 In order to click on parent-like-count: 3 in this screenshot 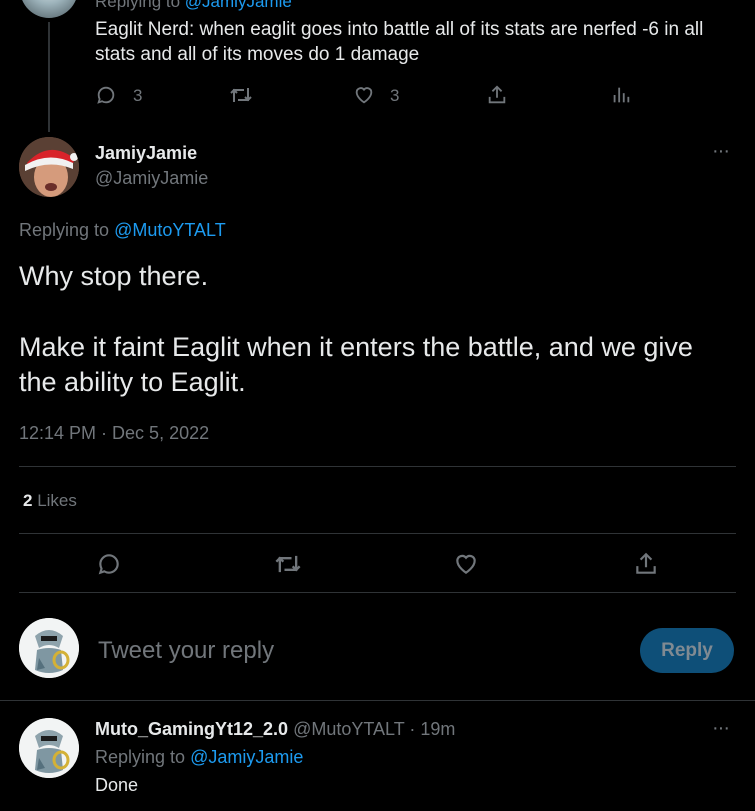, I will do `click(395, 95)`.